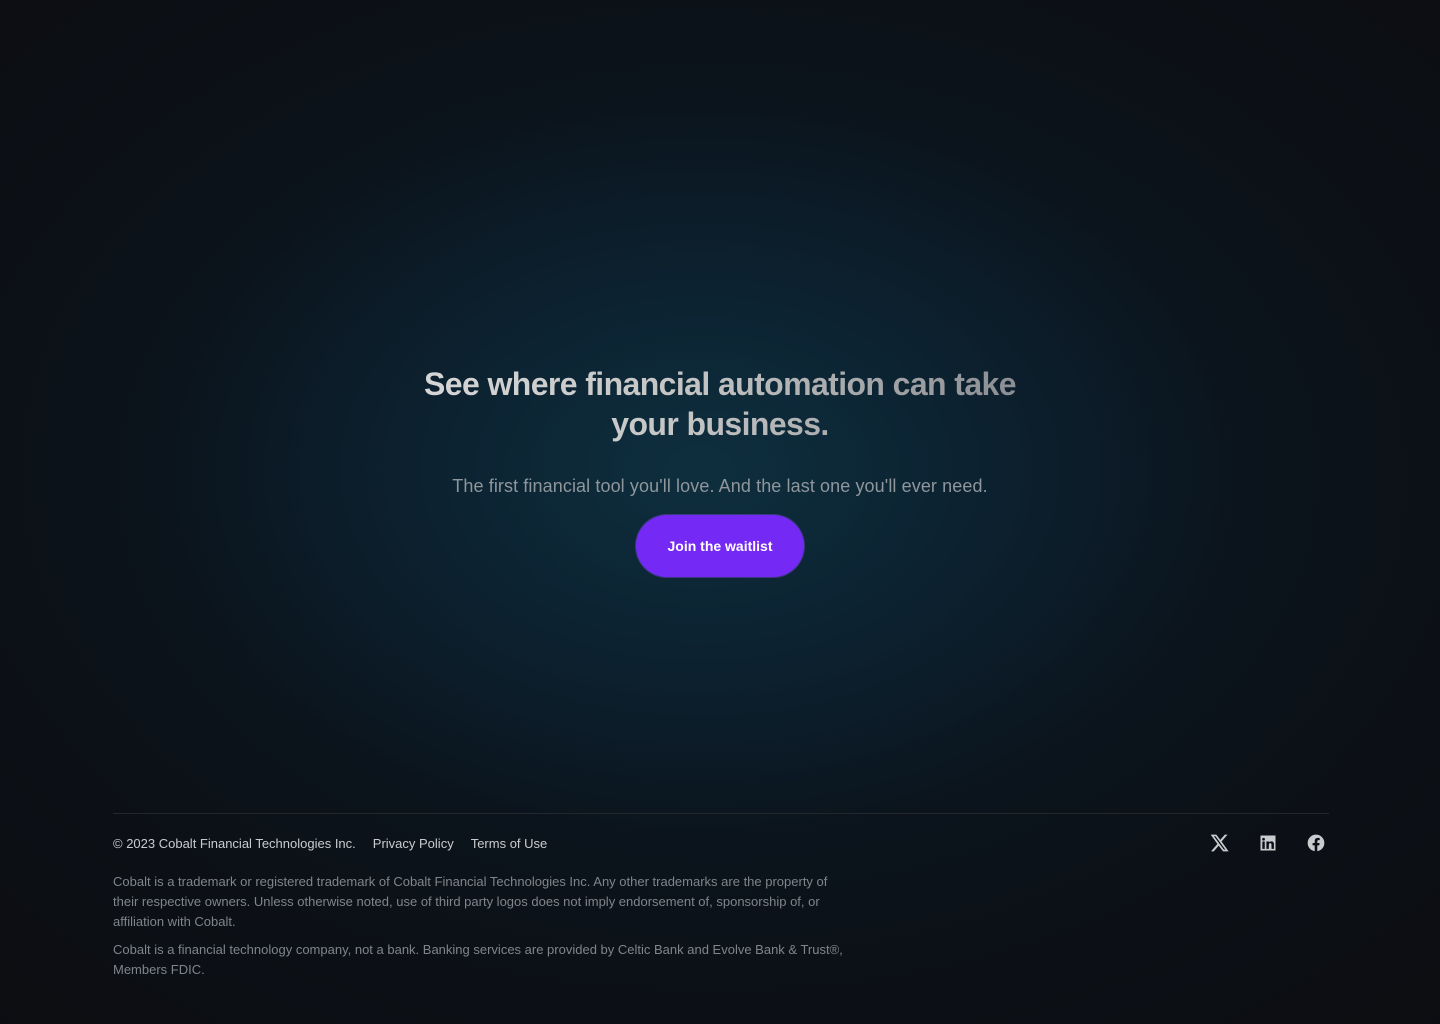 This screenshot has width=1440, height=1024. Describe the element at coordinates (1316, 843) in the screenshot. I see `facebook-icon` at that location.